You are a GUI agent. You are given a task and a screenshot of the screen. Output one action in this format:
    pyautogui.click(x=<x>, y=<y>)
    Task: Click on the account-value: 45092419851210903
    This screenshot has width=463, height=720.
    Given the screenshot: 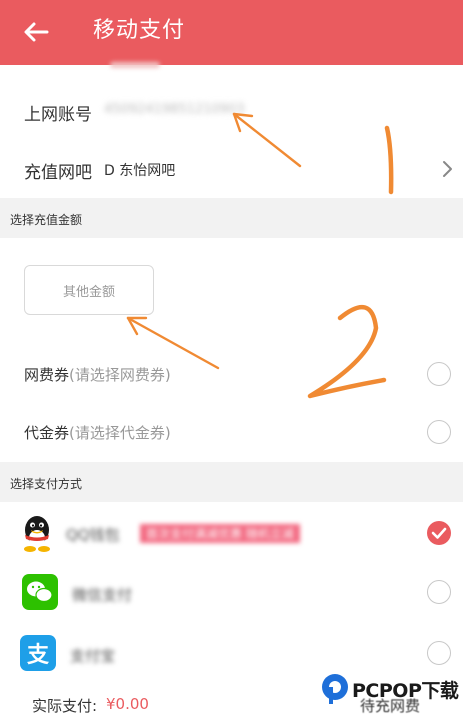 What is the action you would take?
    pyautogui.click(x=174, y=109)
    